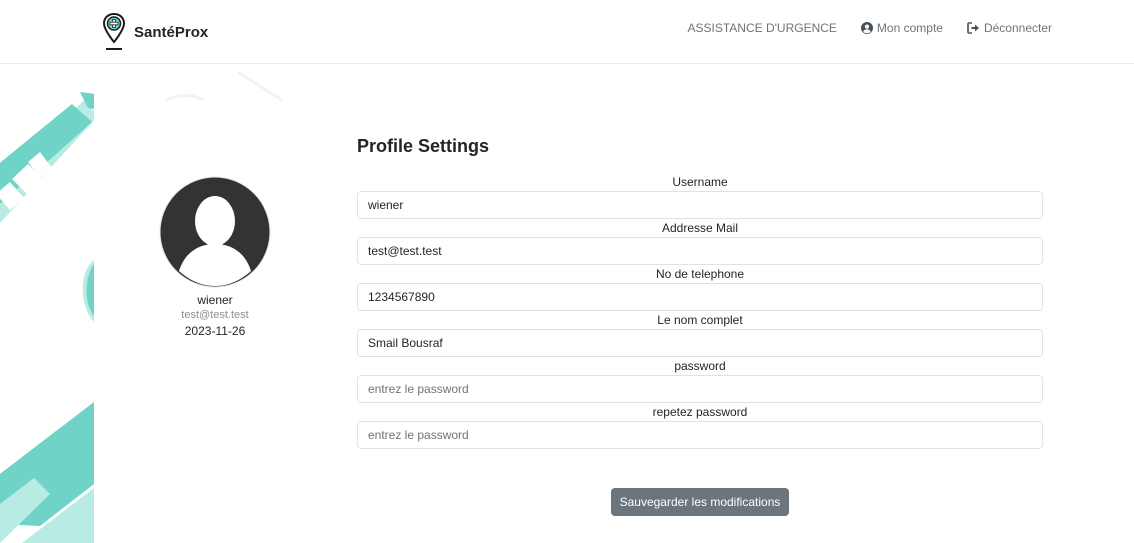 This screenshot has height=543, width=1134. Describe the element at coordinates (700, 343) in the screenshot. I see `fullname-input` at that location.